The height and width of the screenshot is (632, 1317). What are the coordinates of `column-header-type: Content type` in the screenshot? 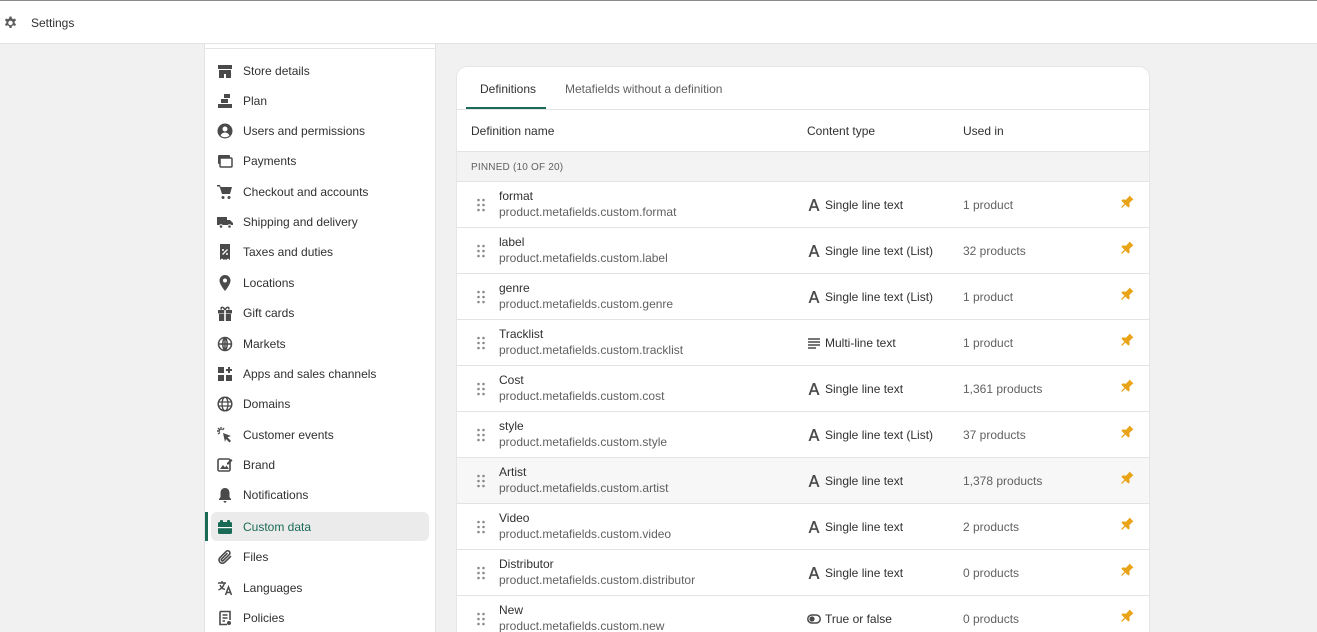 It's located at (841, 131).